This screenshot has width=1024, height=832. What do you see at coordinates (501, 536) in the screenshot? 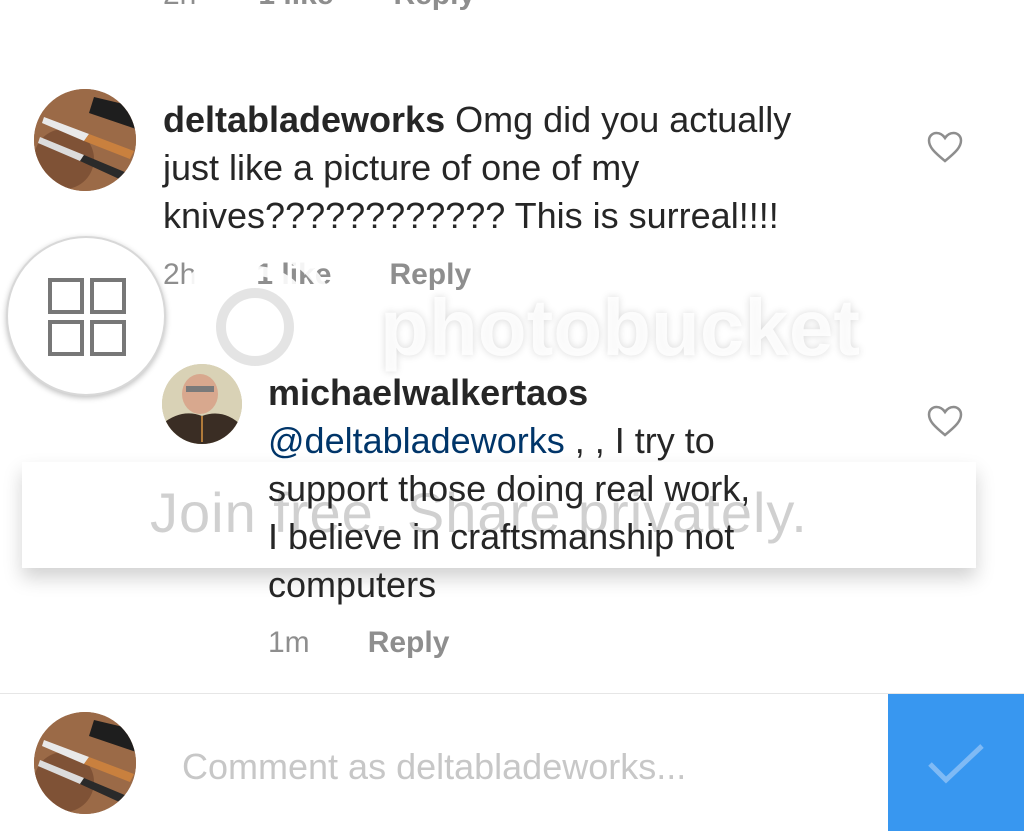
I see `reply-text-line: I believe in craftsmanship not` at bounding box center [501, 536].